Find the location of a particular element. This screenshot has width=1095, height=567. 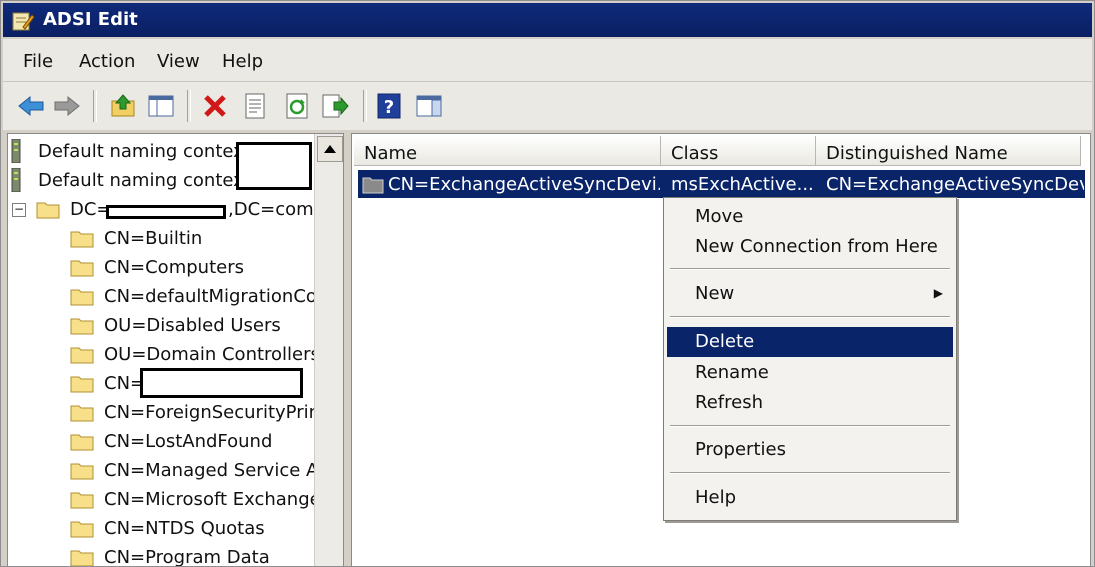

up-level-icon is located at coordinates (123, 106).